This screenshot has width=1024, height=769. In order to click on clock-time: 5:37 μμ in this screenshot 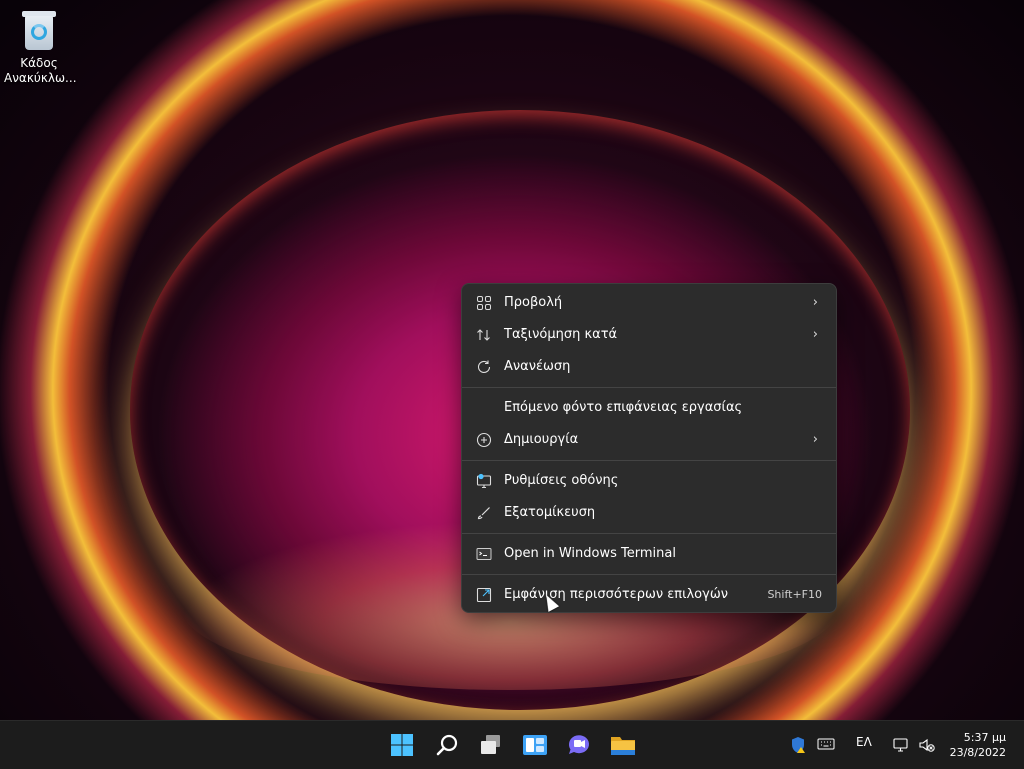, I will do `click(984, 737)`.